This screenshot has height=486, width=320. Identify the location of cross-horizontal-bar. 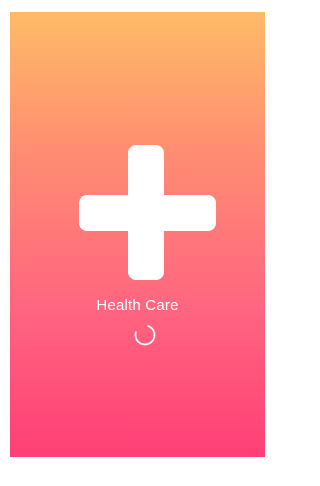
(147, 213).